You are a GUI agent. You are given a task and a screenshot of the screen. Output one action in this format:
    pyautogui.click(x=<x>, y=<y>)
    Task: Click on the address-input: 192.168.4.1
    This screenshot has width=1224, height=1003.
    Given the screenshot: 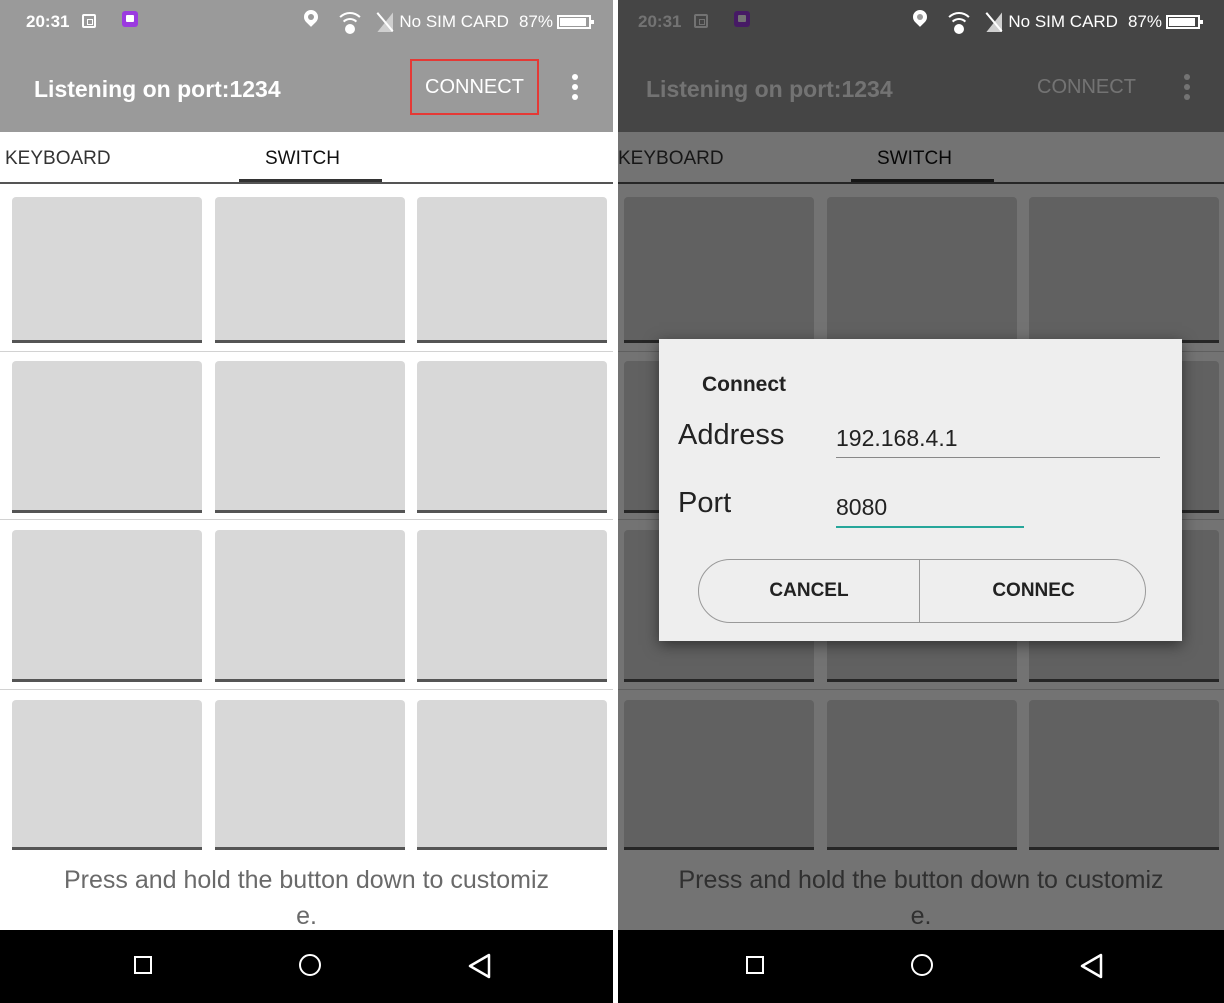 What is the action you would take?
    pyautogui.click(x=998, y=441)
    